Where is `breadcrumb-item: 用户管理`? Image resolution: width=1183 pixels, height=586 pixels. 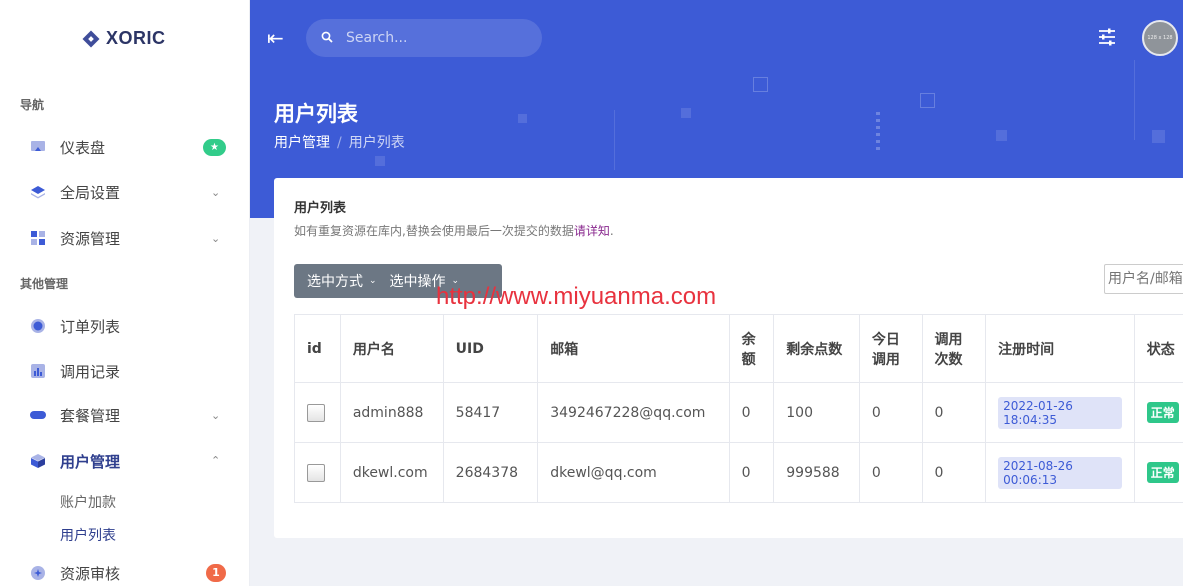 breadcrumb-item: 用户管理 is located at coordinates (302, 143).